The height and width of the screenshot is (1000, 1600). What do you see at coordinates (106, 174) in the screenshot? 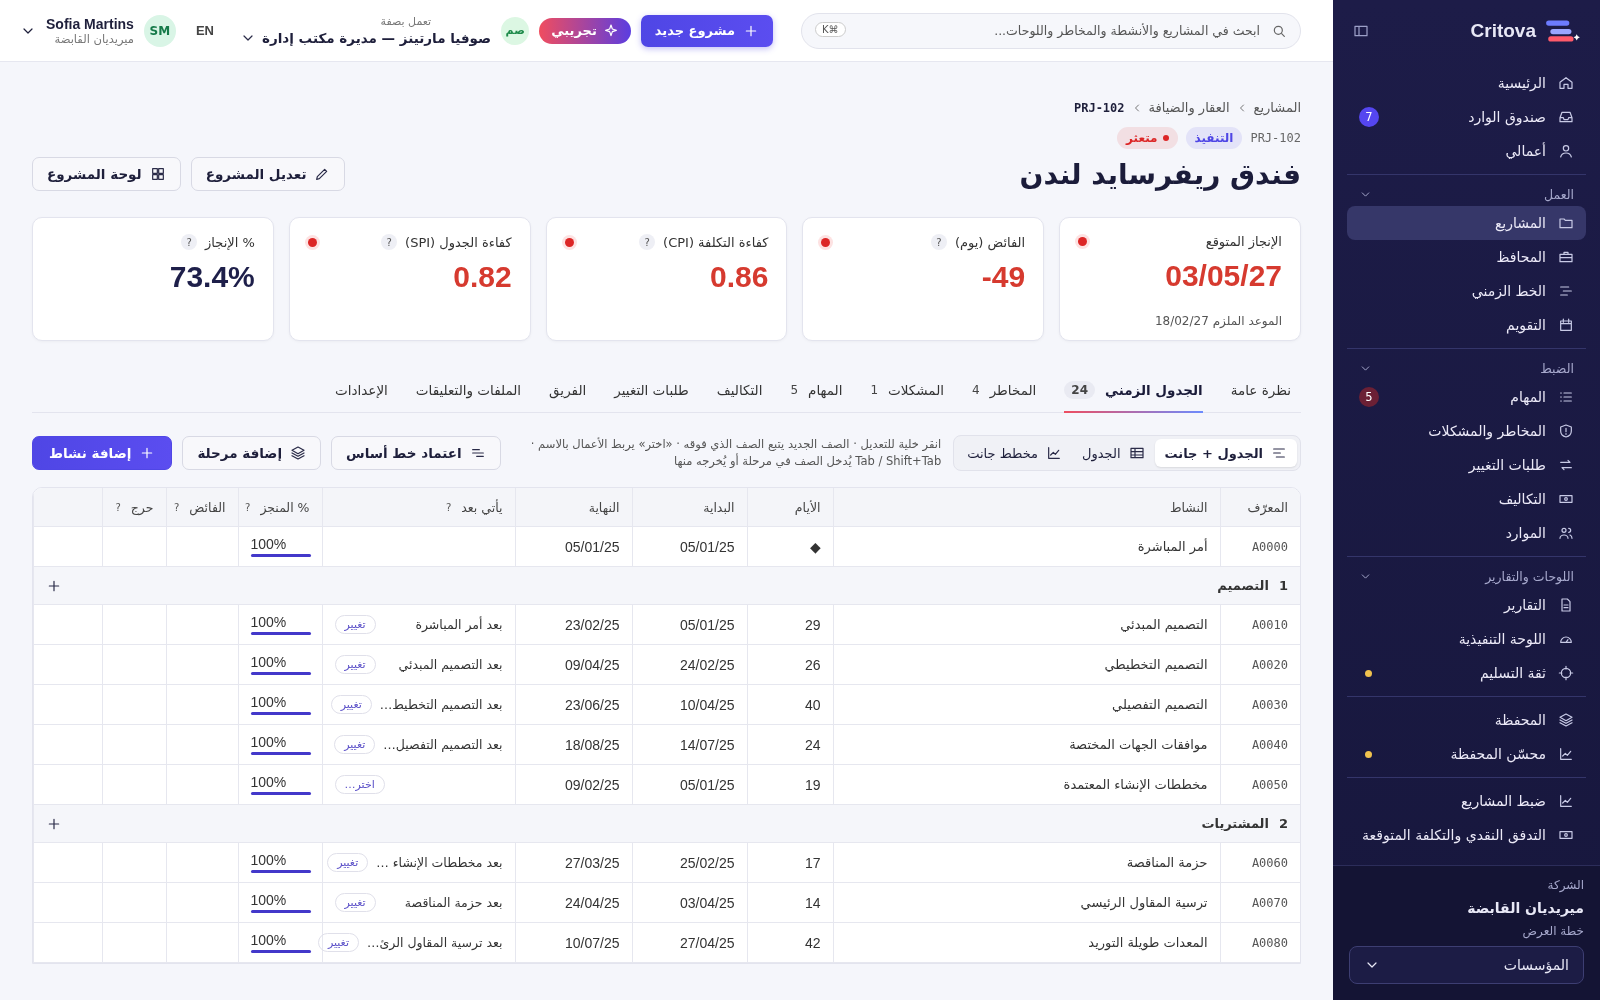
I see `header-button: لوحة المشروع` at bounding box center [106, 174].